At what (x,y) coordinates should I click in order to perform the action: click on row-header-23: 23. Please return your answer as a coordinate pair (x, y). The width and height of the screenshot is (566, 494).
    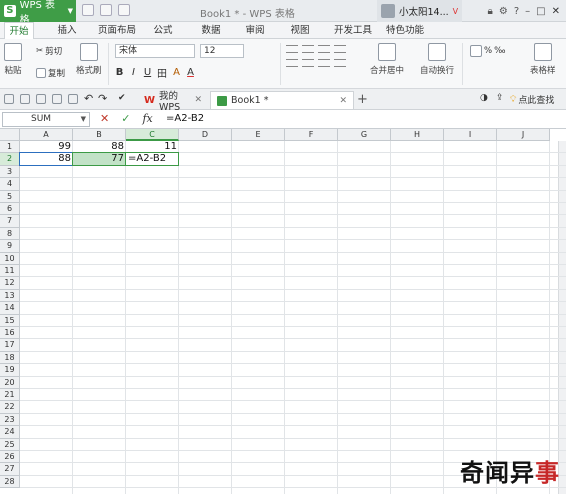
    Looking at the image, I should click on (10, 420).